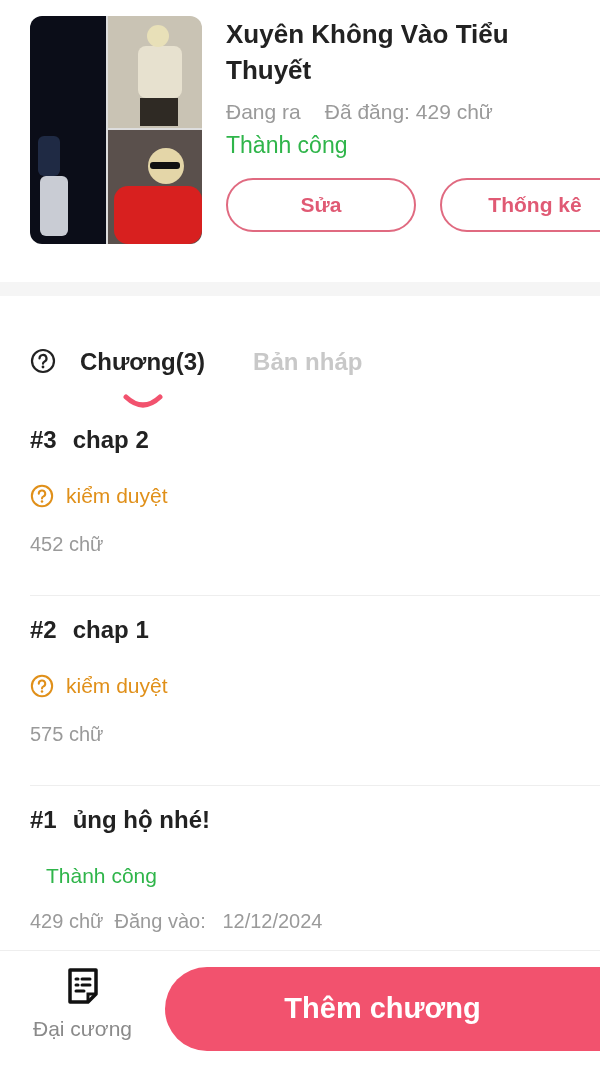 The image size is (600, 1066). What do you see at coordinates (263, 112) in the screenshot?
I see `book-status: Đang ra` at bounding box center [263, 112].